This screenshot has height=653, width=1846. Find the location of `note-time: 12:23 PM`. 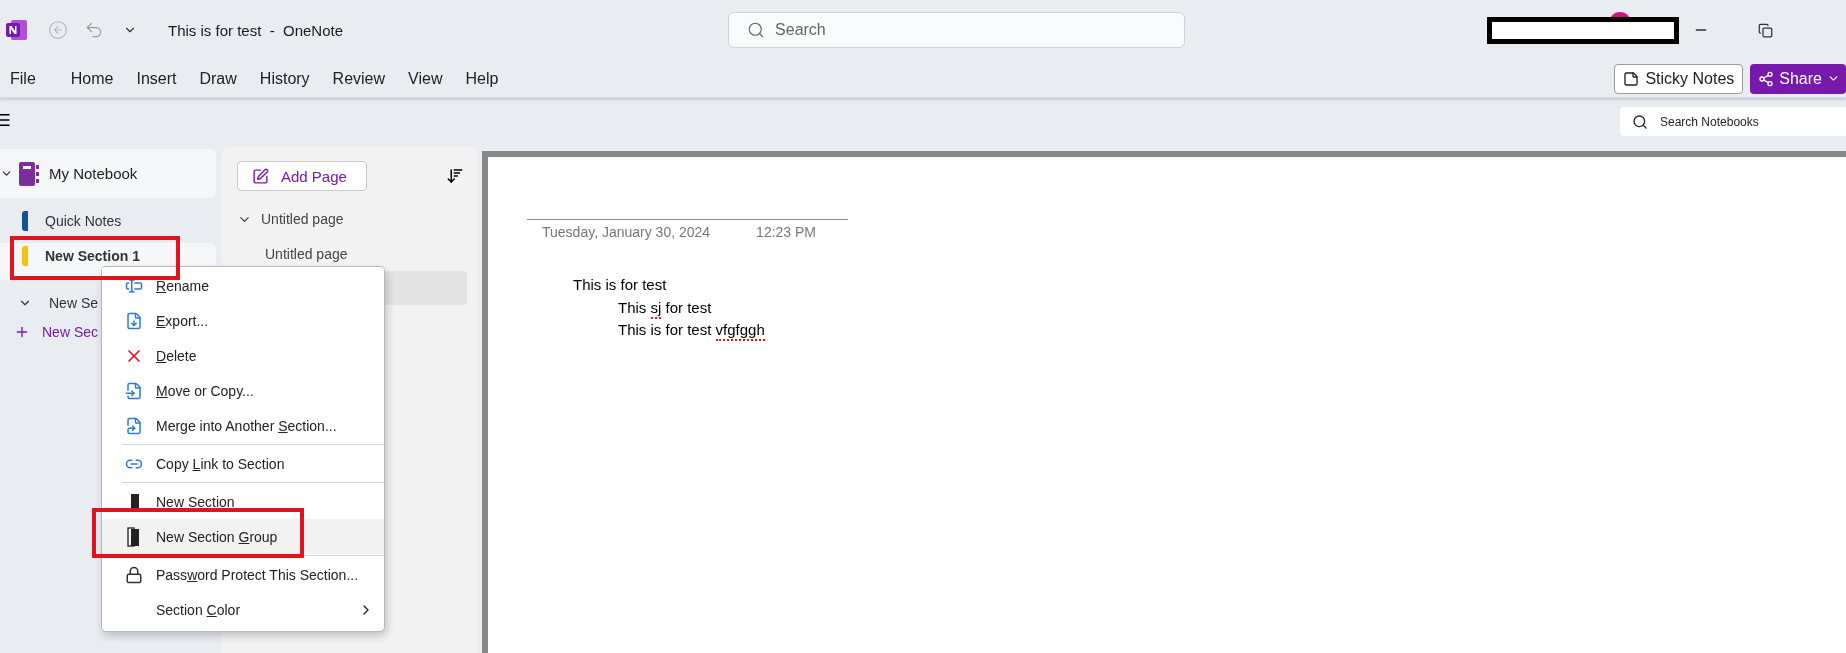

note-time: 12:23 PM is located at coordinates (786, 232).